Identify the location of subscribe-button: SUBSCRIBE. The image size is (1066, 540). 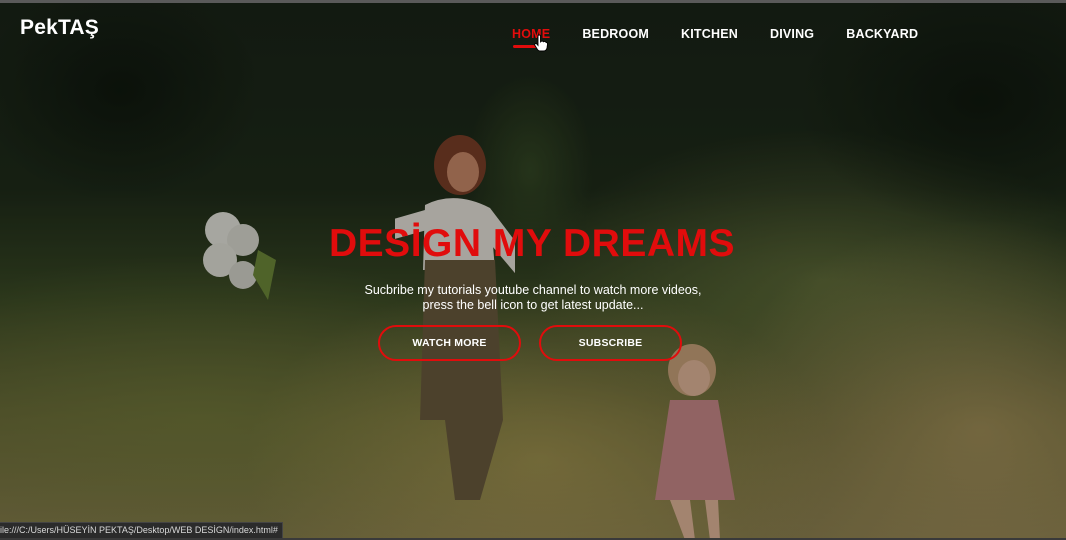
(610, 343).